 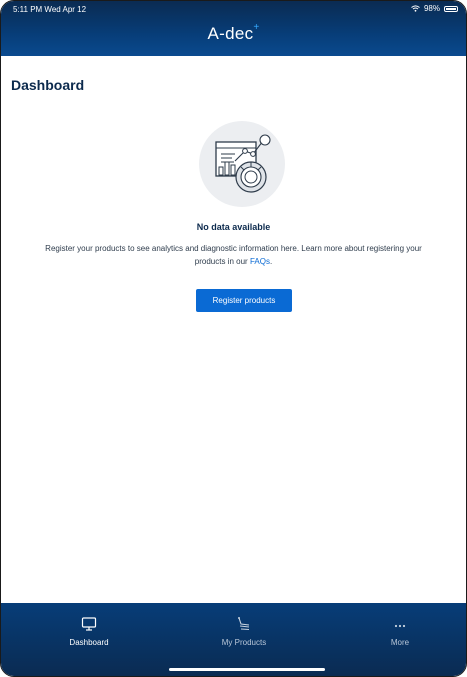 I want to click on battery-icon, so click(x=451, y=8).